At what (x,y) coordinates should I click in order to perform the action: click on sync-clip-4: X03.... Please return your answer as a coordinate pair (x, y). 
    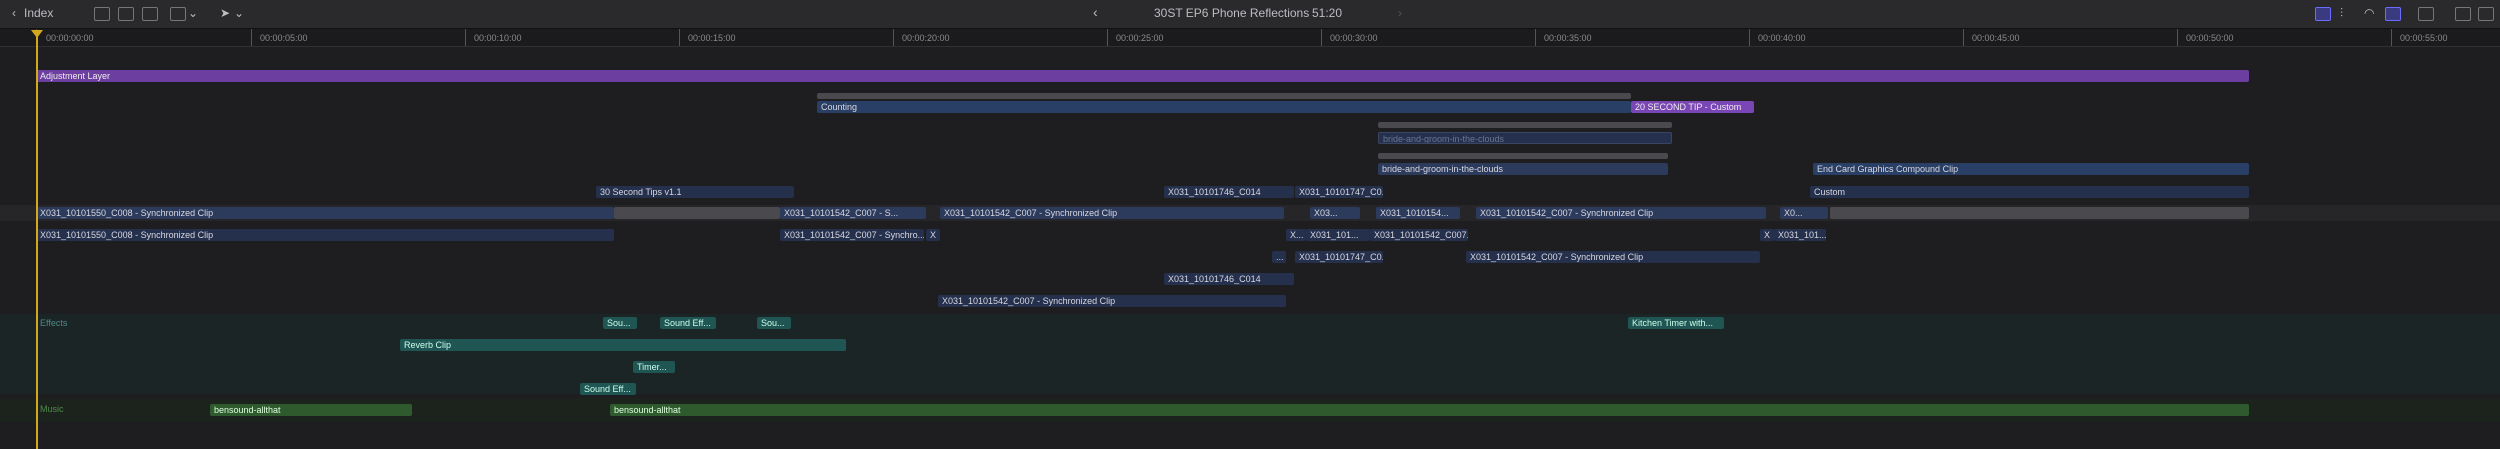
    Looking at the image, I should click on (1335, 213).